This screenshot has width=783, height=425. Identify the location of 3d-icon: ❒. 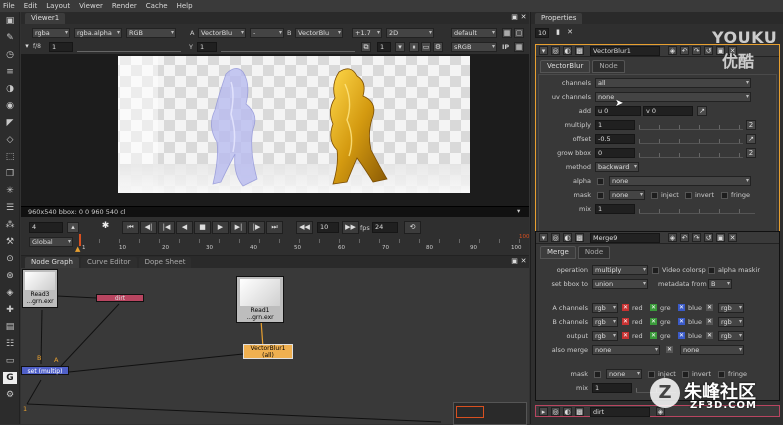
(10, 174).